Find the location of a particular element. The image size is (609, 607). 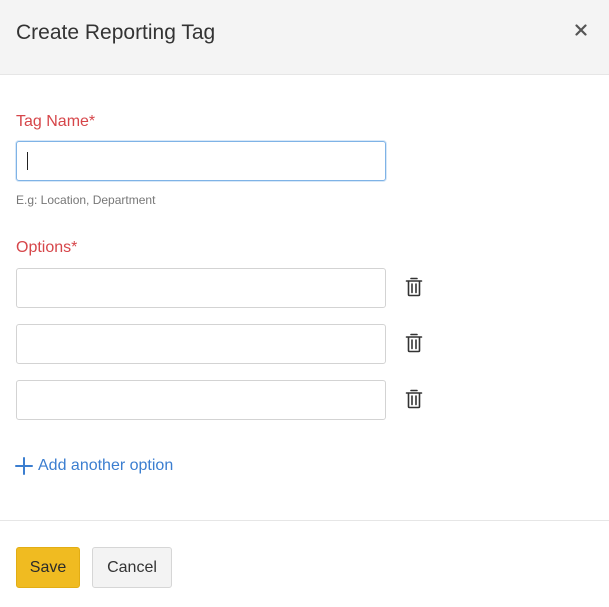

delete-option-3-button is located at coordinates (414, 399).